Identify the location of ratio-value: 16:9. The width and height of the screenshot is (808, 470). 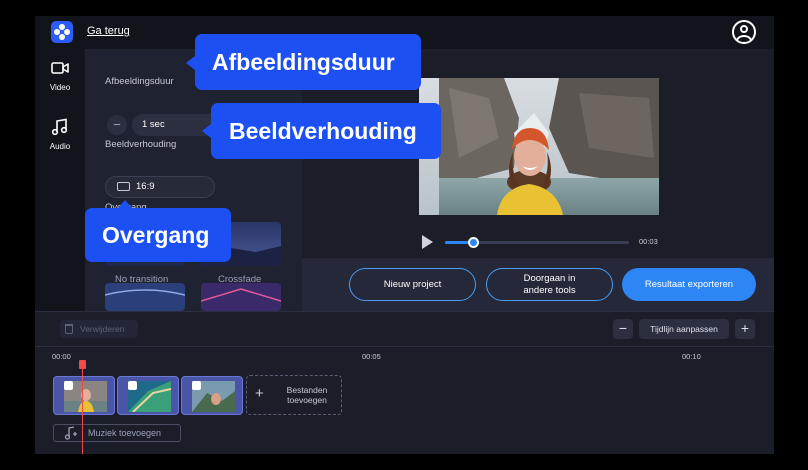
(145, 186).